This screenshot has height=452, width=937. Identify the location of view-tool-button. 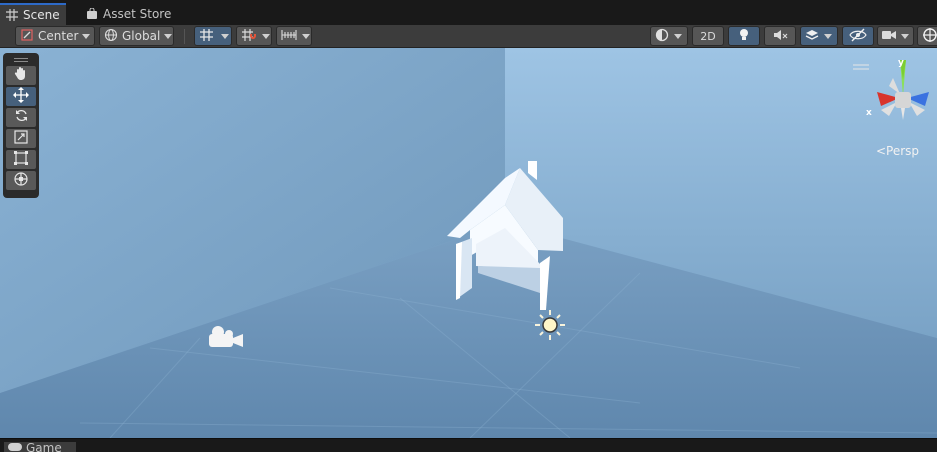
(21, 75).